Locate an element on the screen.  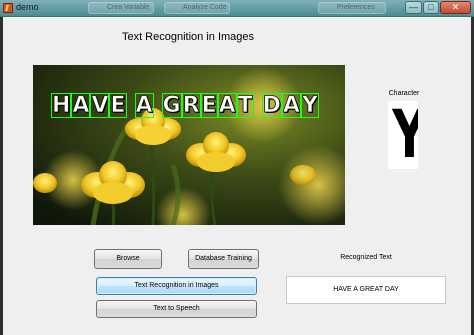
text-recognition-button: Text Recognition in Images is located at coordinates (176, 286).